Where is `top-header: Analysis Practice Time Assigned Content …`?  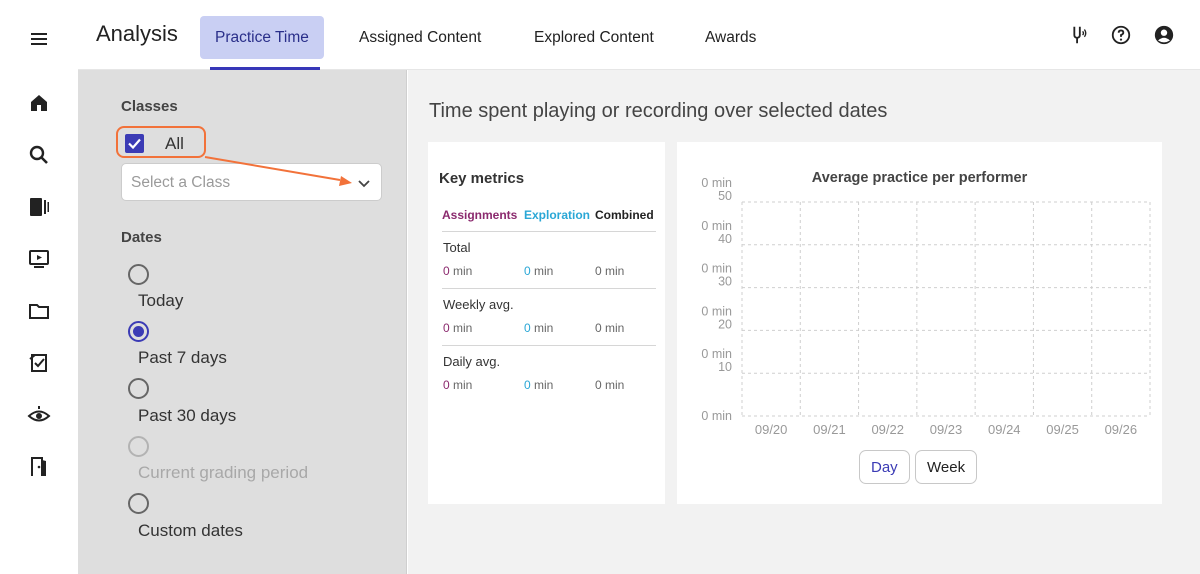
top-header: Analysis Practice Time Assigned Content … is located at coordinates (639, 35).